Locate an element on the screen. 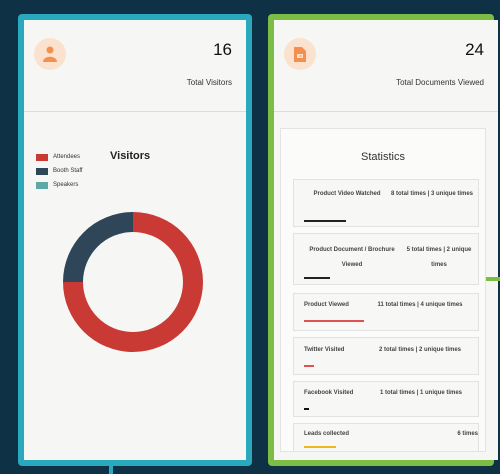  row-name: Product Video Watched is located at coordinates (347, 194).